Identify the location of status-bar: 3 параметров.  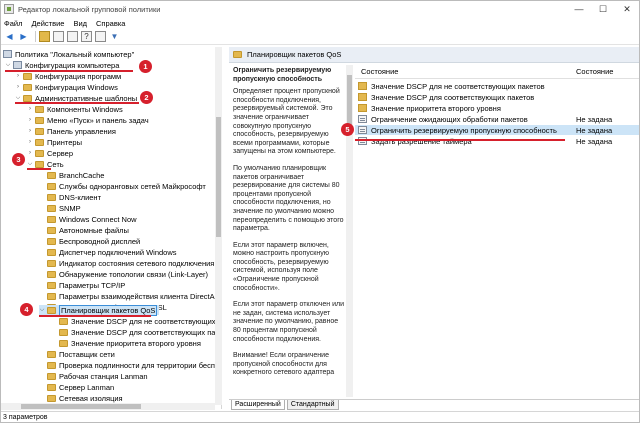
(320, 417).